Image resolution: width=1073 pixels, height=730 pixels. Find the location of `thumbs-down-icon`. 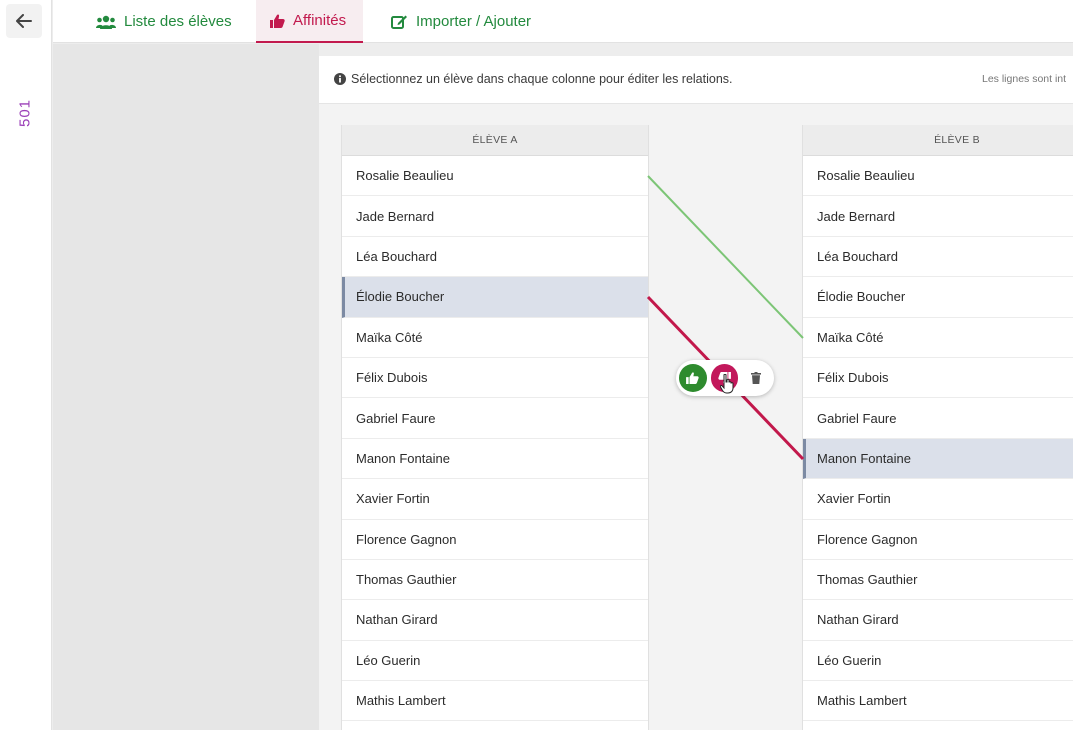

thumbs-down-icon is located at coordinates (724, 378).